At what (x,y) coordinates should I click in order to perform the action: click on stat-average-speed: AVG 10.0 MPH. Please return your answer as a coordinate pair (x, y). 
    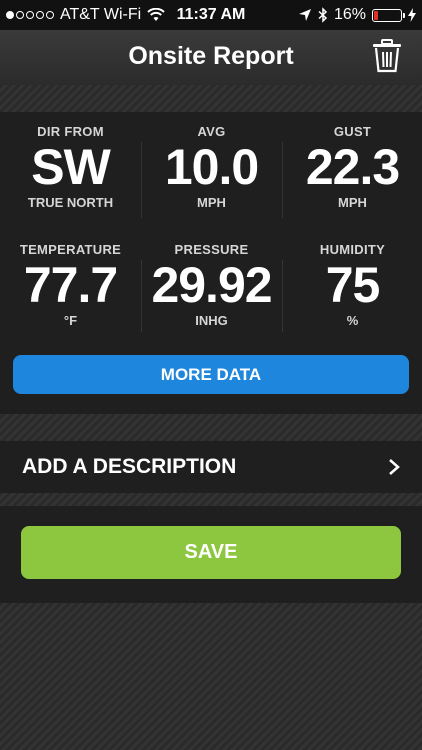
    Looking at the image, I should click on (211, 167).